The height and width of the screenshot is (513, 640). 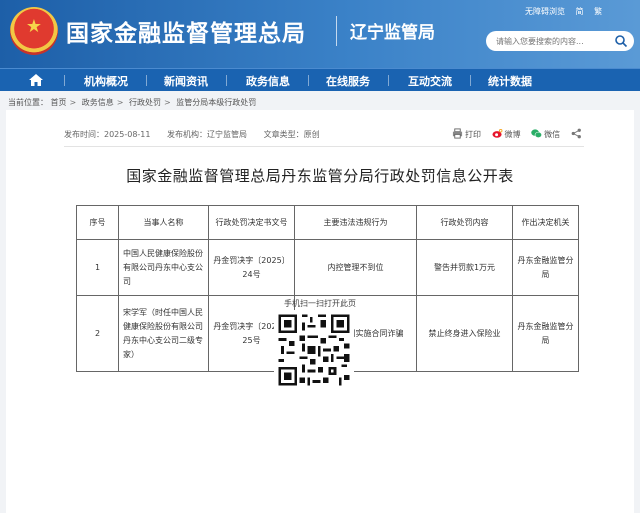 What do you see at coordinates (97, 222) in the screenshot?
I see `column-header: 序号` at bounding box center [97, 222].